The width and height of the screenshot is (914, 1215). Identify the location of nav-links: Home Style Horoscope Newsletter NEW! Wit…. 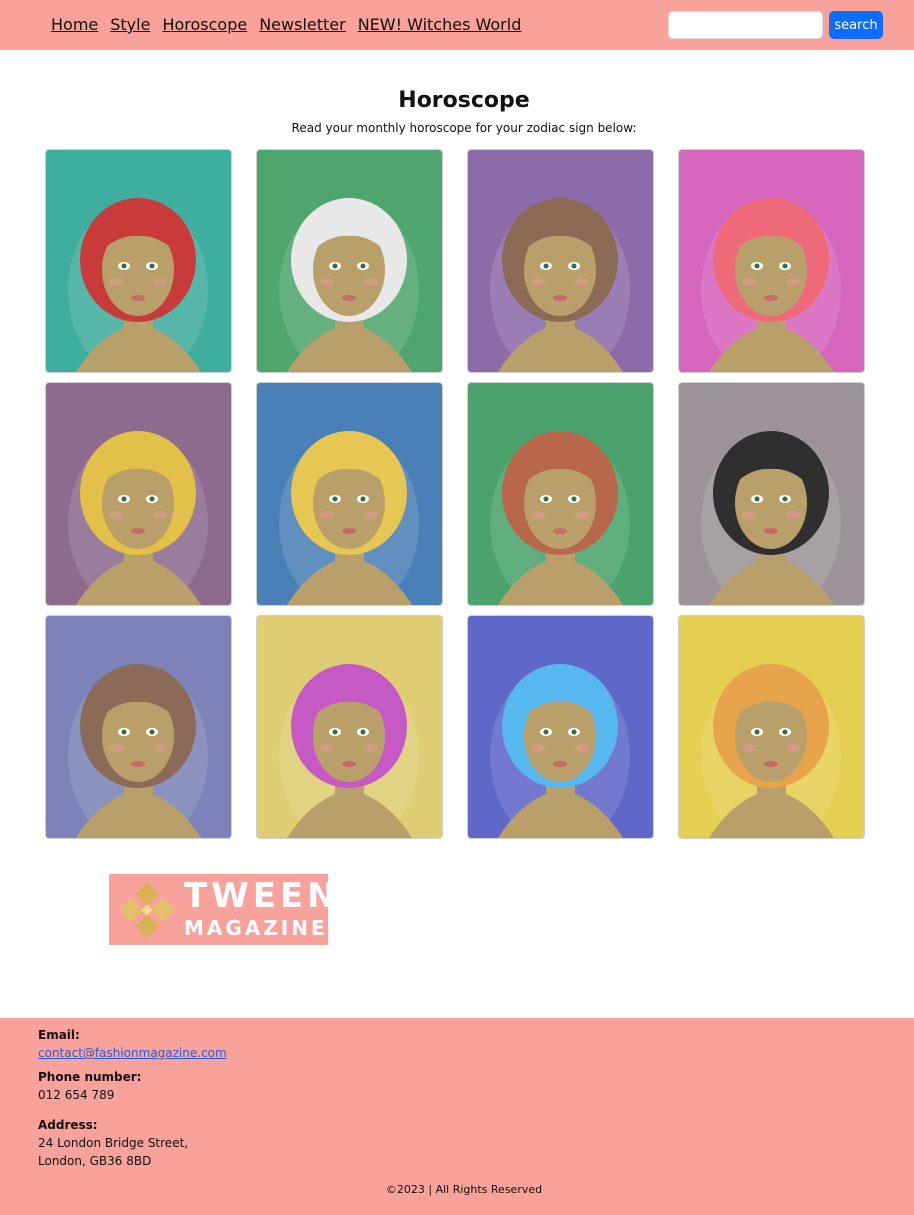
(286, 24).